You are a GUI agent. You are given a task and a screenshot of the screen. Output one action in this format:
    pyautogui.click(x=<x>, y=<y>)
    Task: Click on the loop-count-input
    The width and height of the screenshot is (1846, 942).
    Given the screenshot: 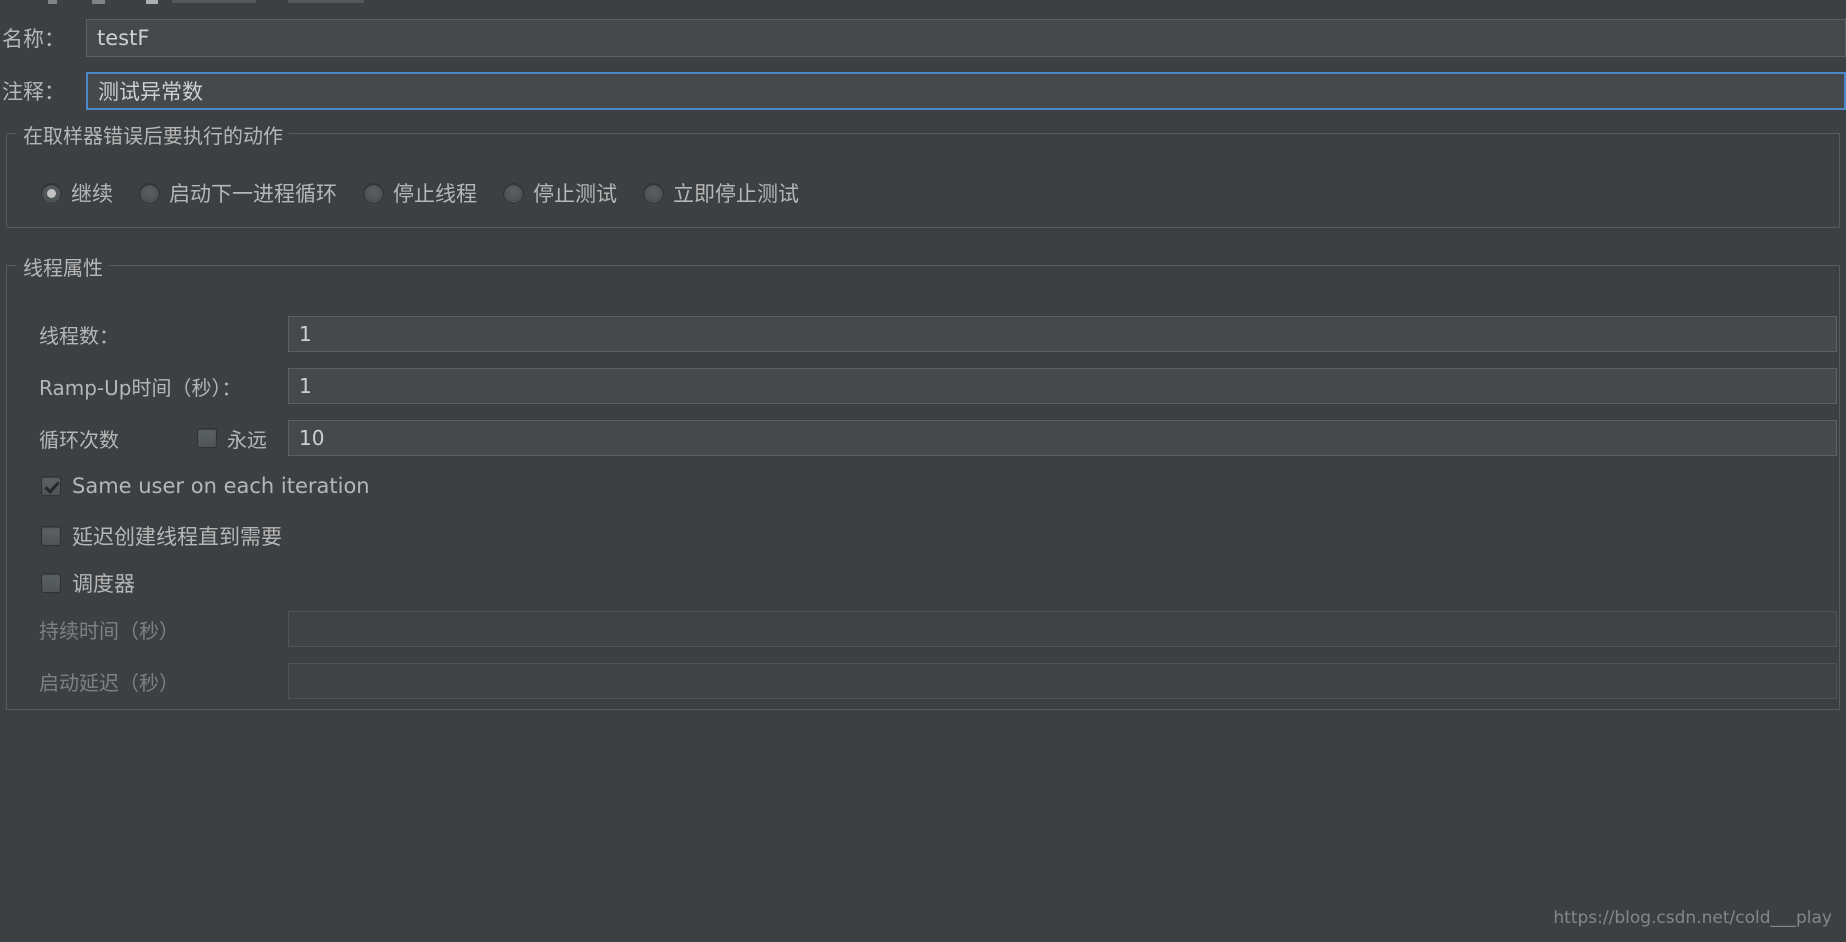 What is the action you would take?
    pyautogui.click(x=1062, y=438)
    